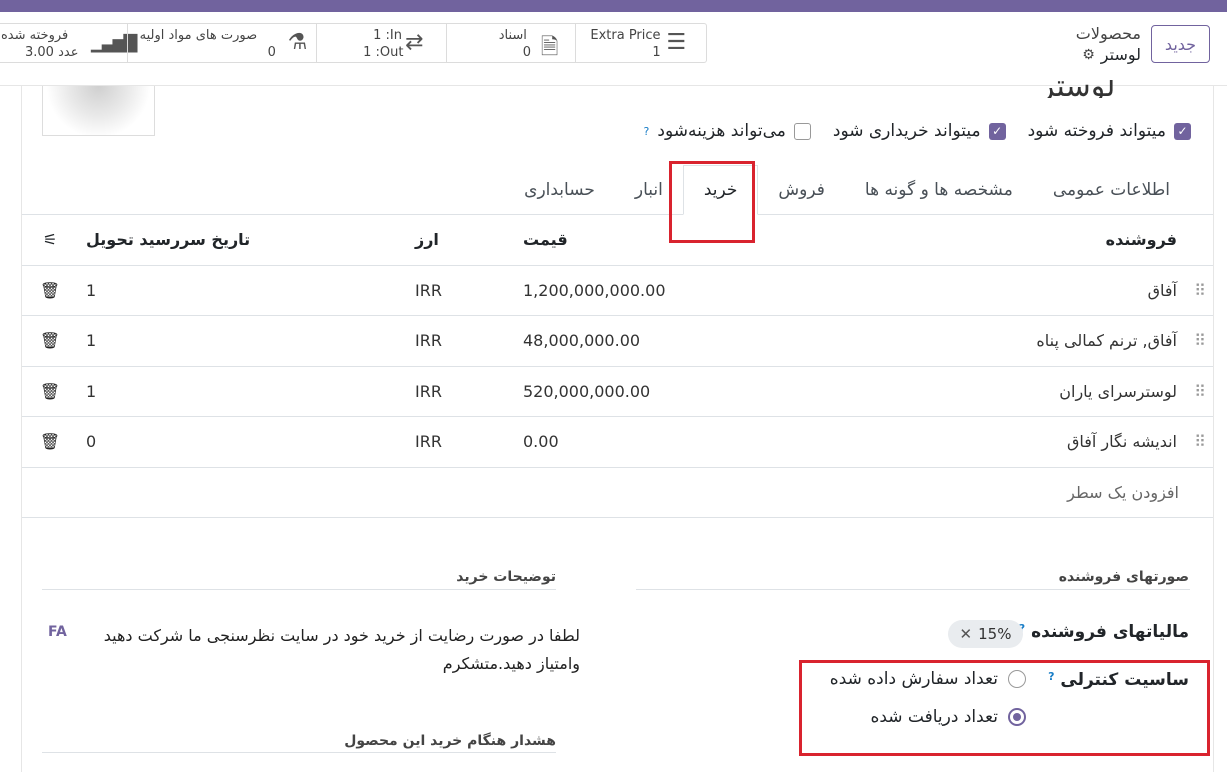 Image resolution: width=1227 pixels, height=772 pixels. What do you see at coordinates (1077, 89) in the screenshot?
I see `product-title: لوستر` at bounding box center [1077, 89].